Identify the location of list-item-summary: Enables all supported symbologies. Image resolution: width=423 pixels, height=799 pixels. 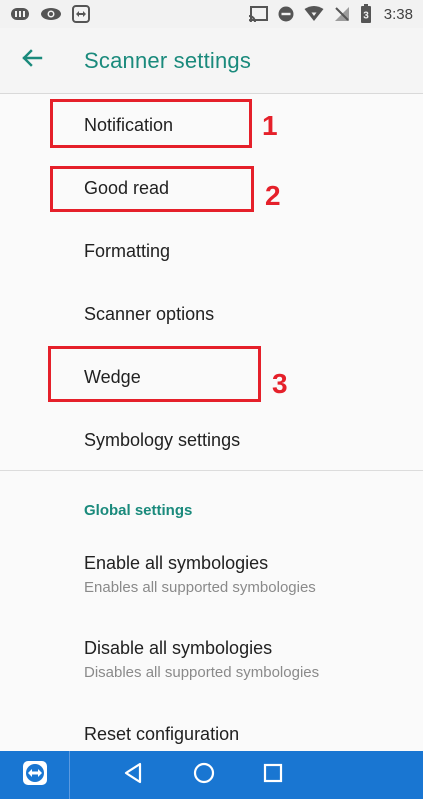
(200, 587).